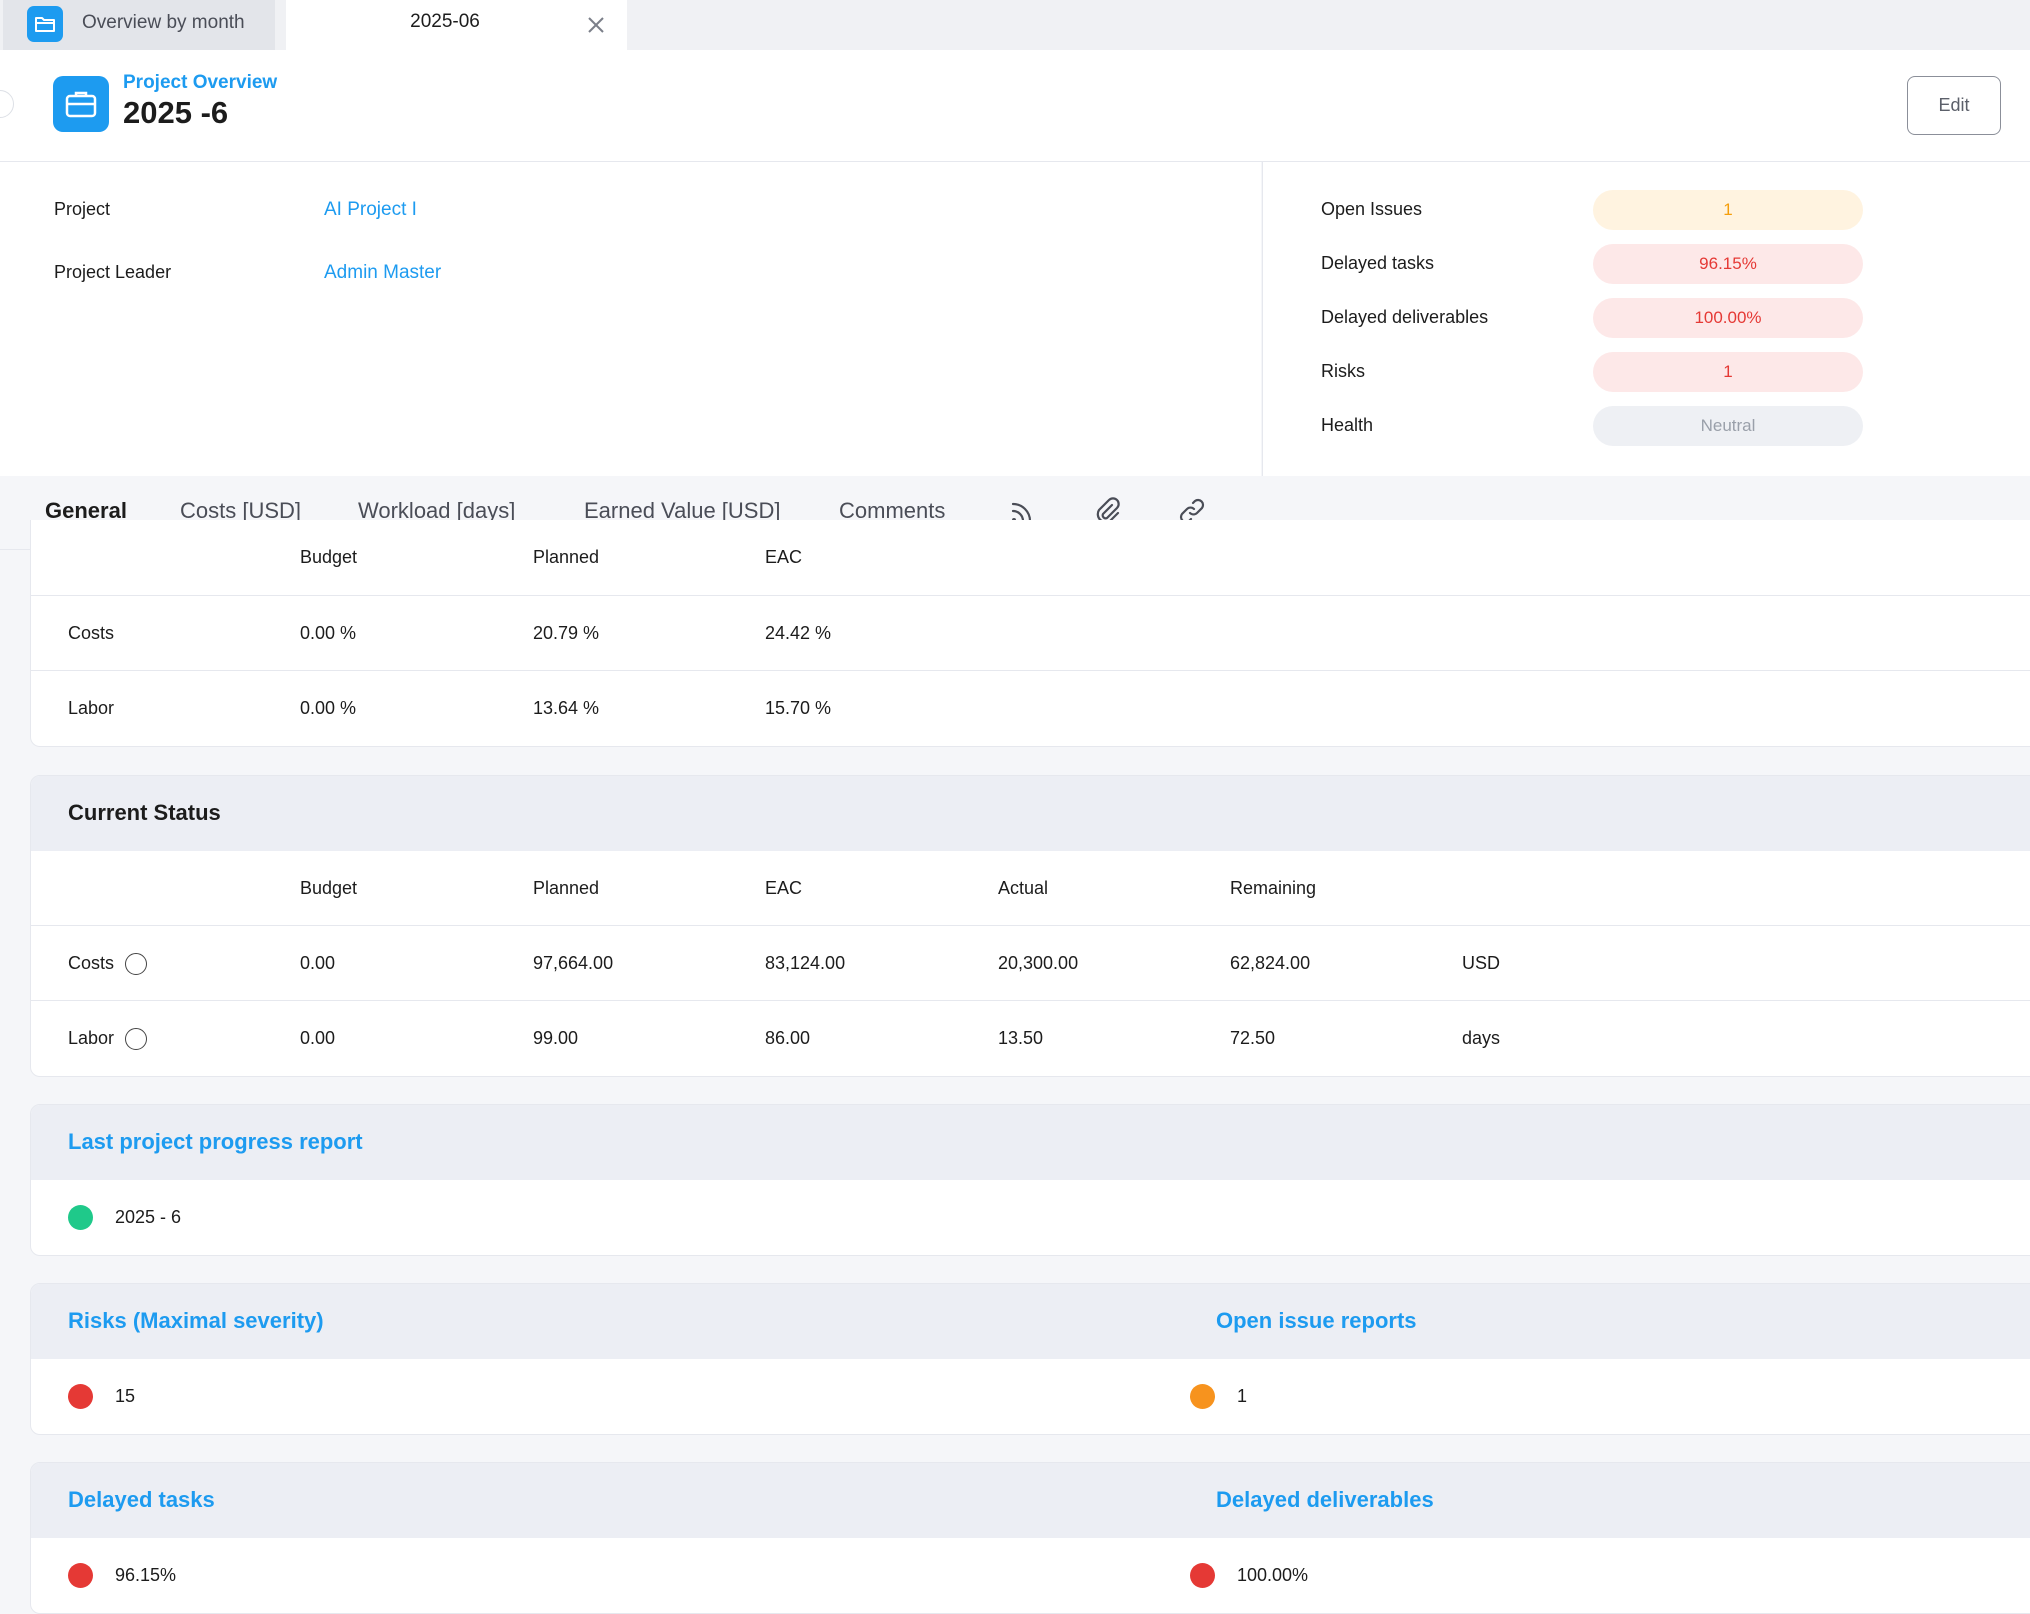 This screenshot has width=2030, height=1614. I want to click on page-header: Project Overview 2025 -6 Edit, so click(1015, 106).